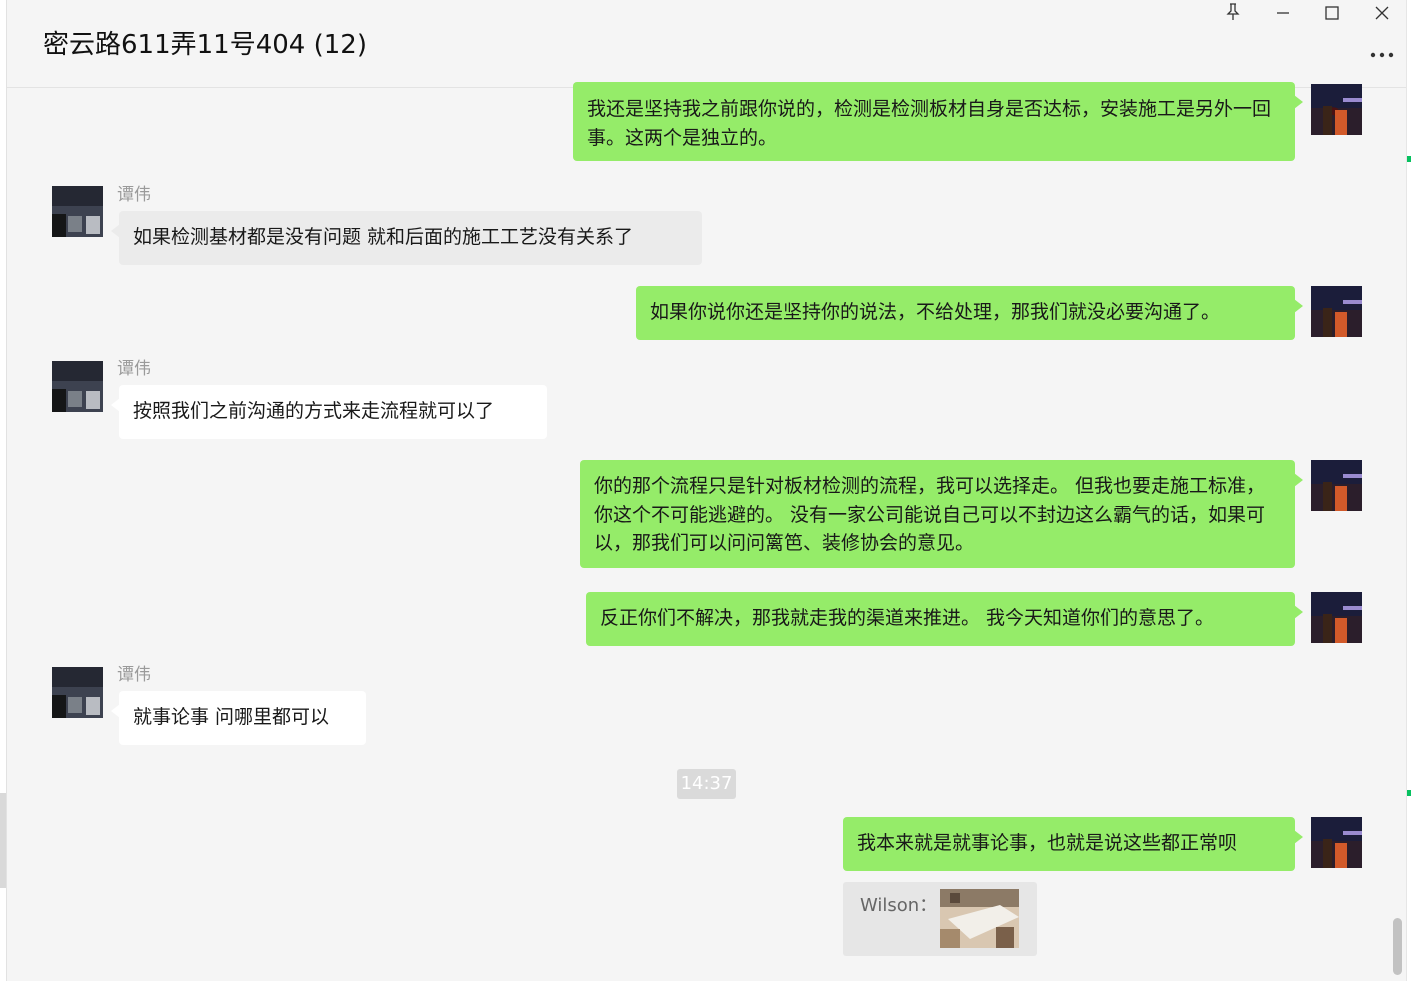  Describe the element at coordinates (406, 238) in the screenshot. I see `message-bubble-other: 如果检测基材都是没有问题 就和后面的施工工艺没有关系了` at that location.